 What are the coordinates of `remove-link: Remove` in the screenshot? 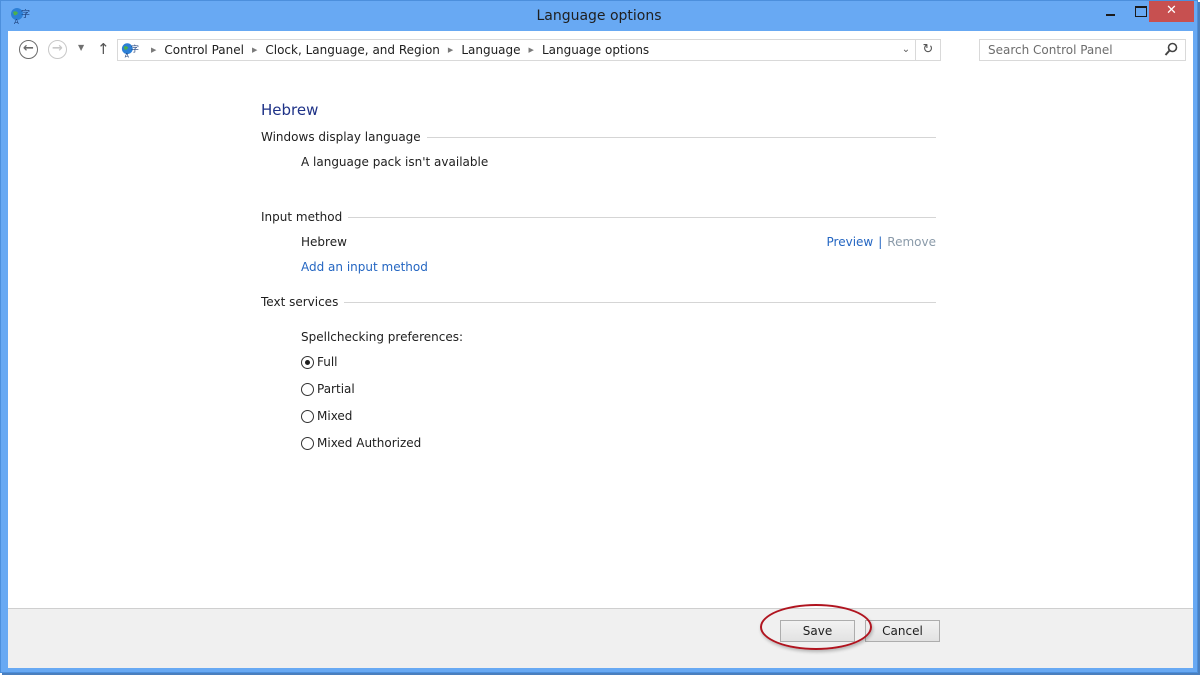 It's located at (911, 242).